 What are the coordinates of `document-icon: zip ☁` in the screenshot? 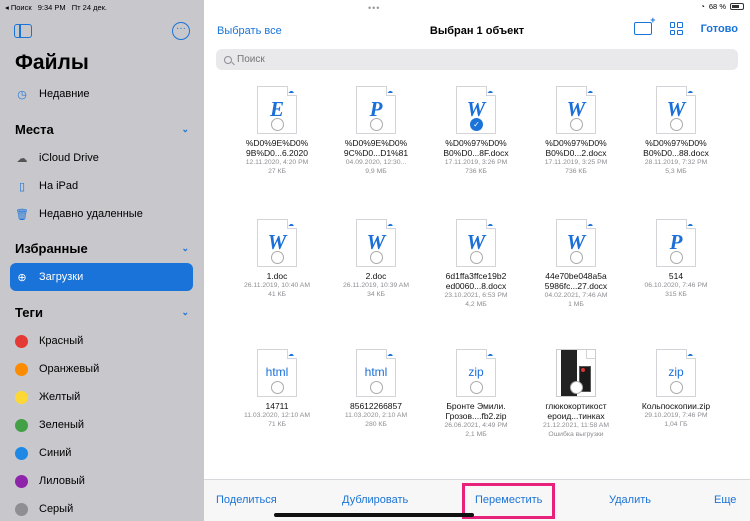 It's located at (676, 373).